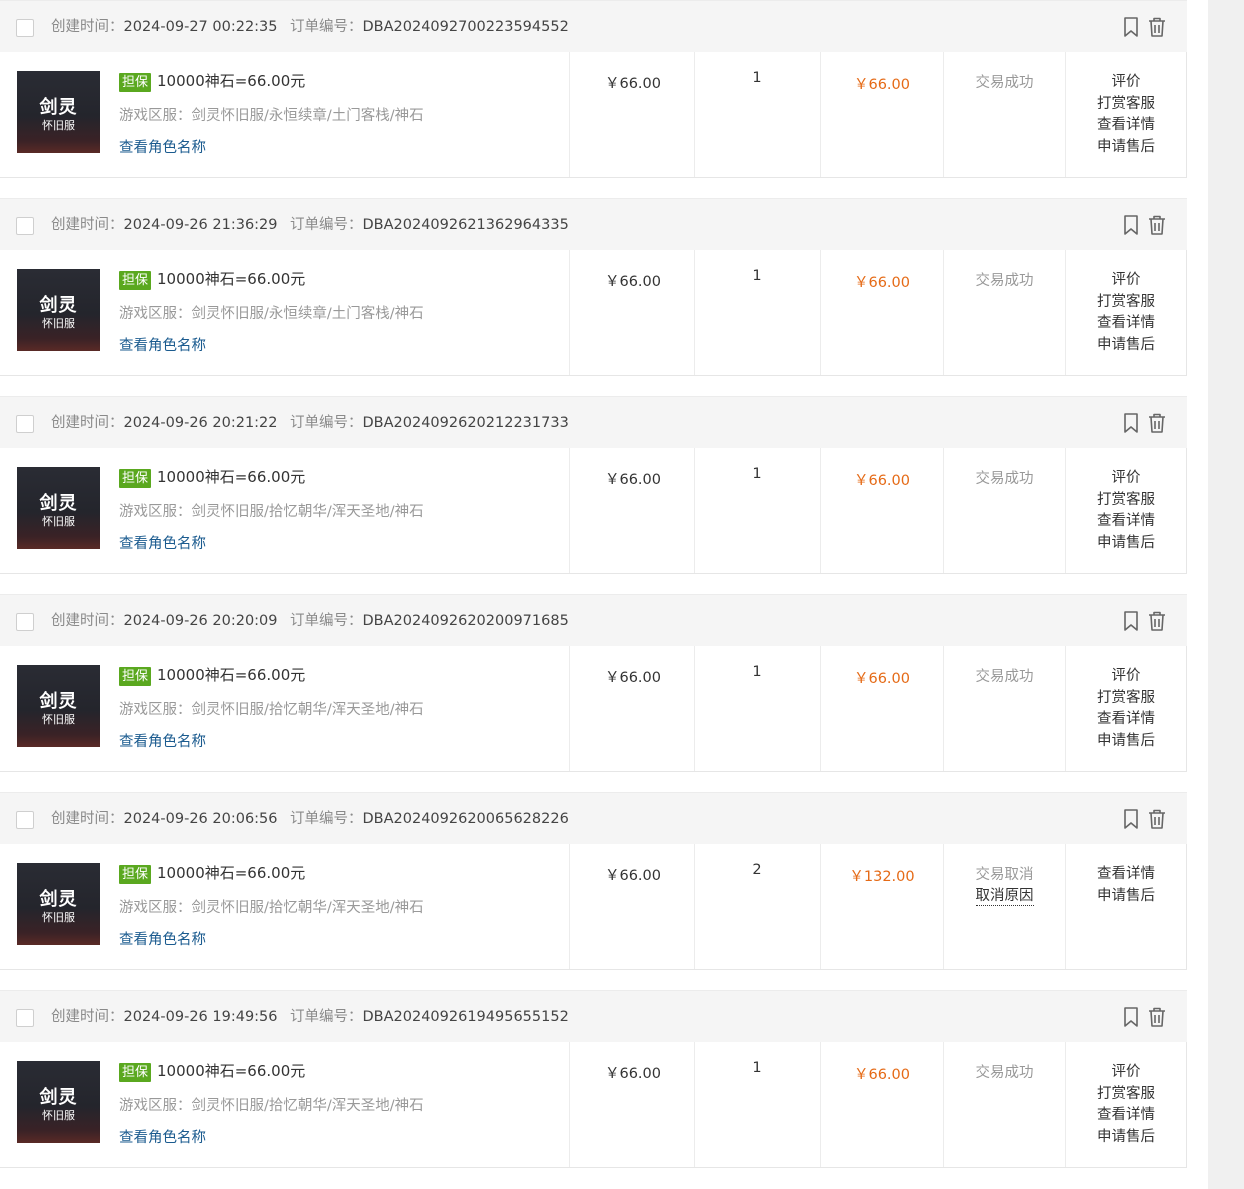  Describe the element at coordinates (58, 899) in the screenshot. I see `thumbnail-title: 剑灵` at that location.